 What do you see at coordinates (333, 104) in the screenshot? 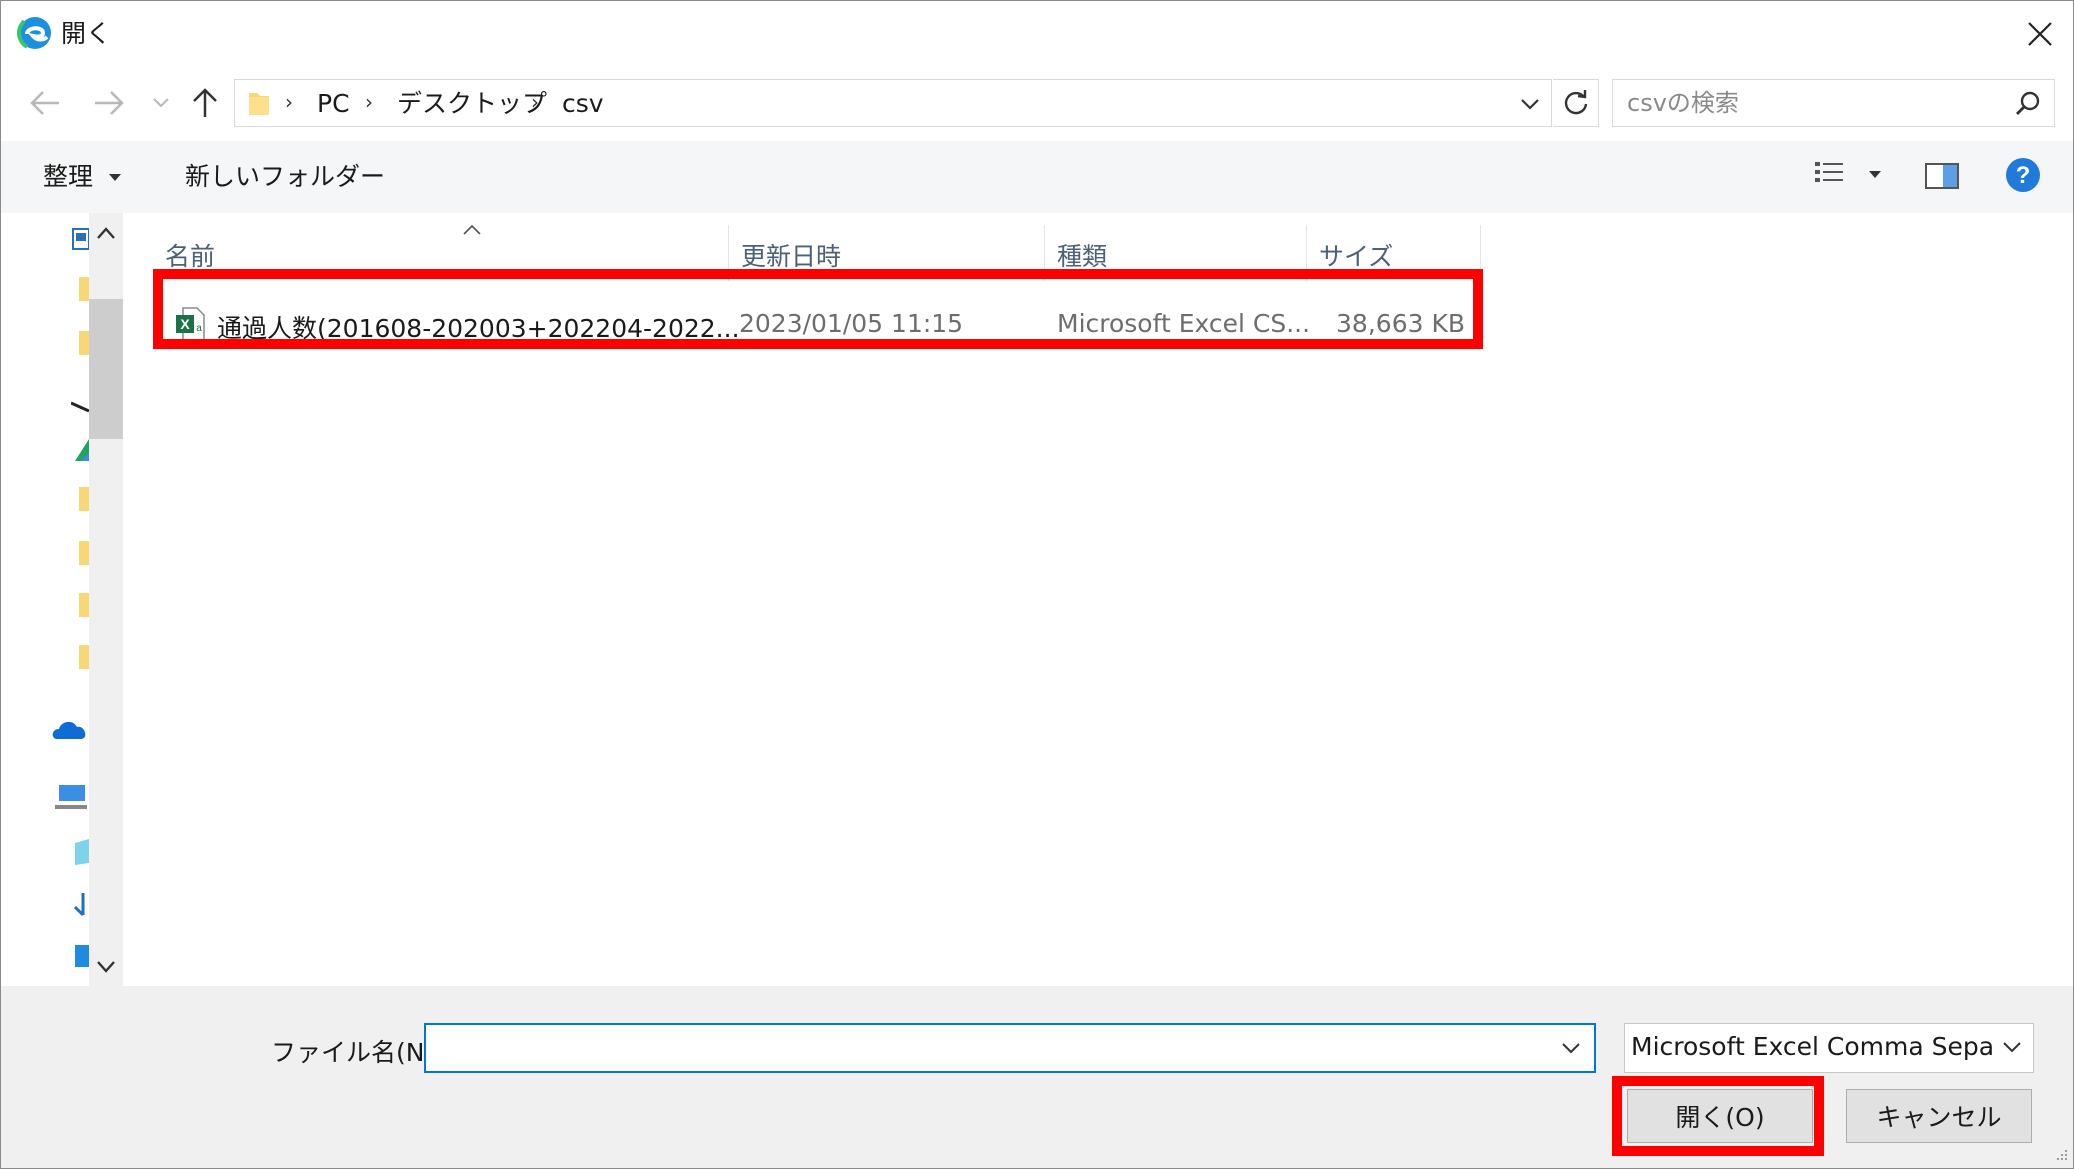
I see `breadcrumb-pc: PC` at bounding box center [333, 104].